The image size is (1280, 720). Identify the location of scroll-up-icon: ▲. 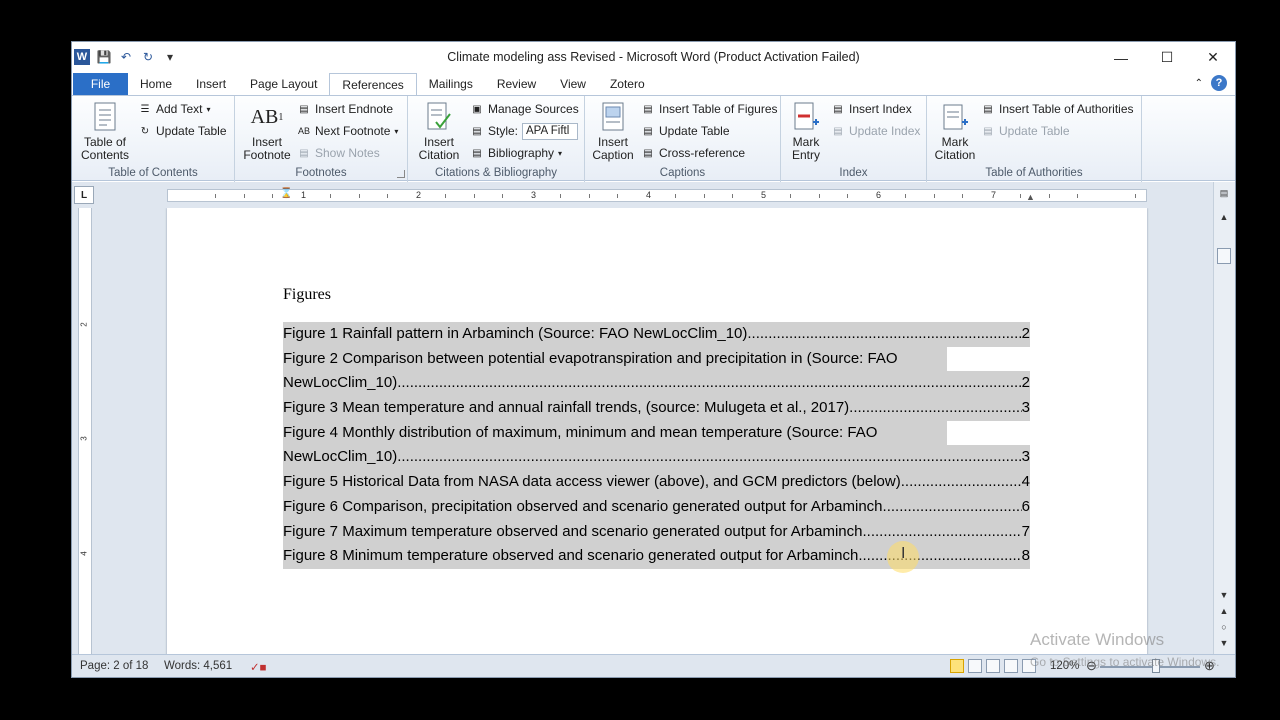
(1224, 217).